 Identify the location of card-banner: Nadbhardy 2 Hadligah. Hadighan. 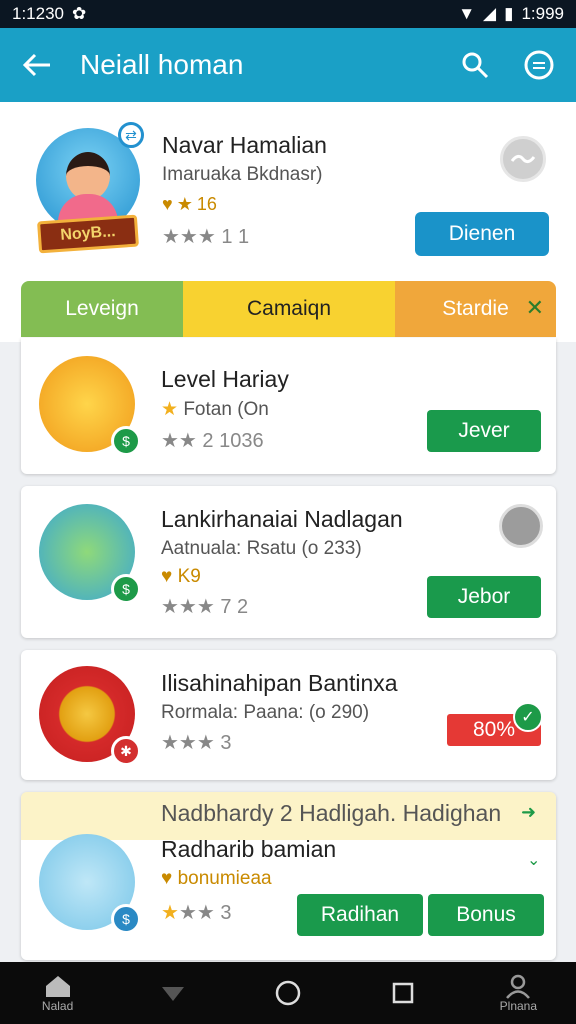
(331, 813).